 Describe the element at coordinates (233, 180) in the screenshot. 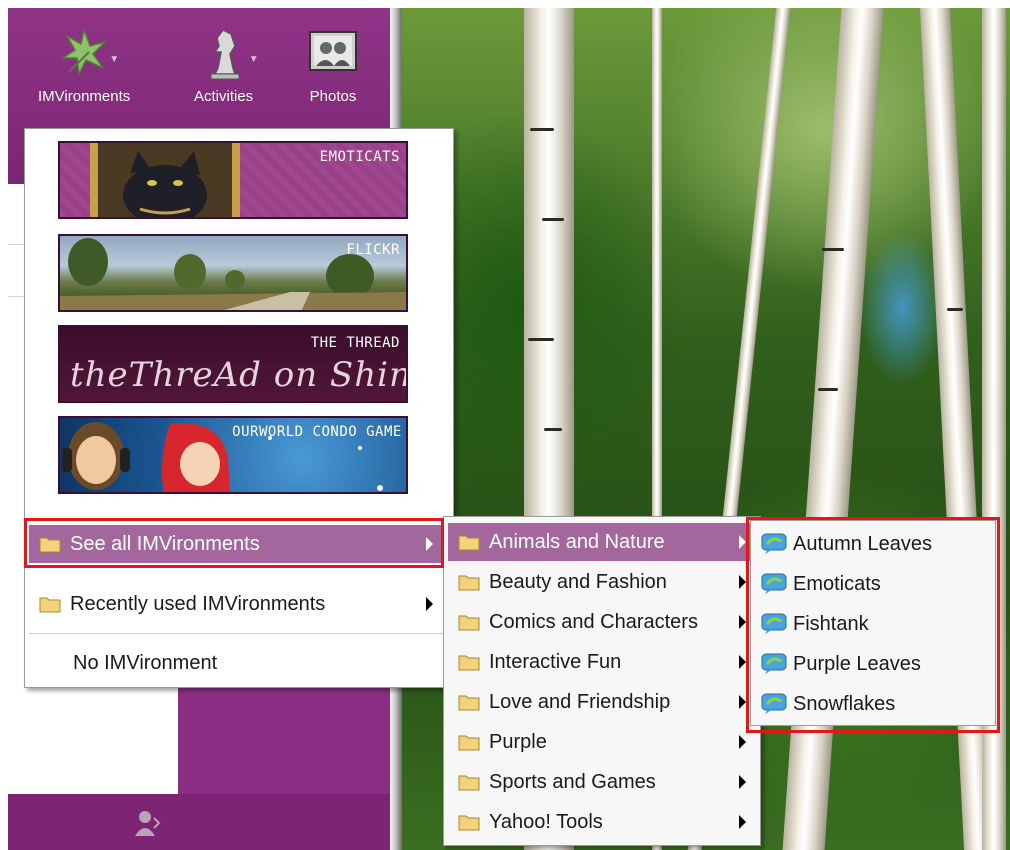

I see `featured-emoticats-banner: EMOTICATS` at that location.